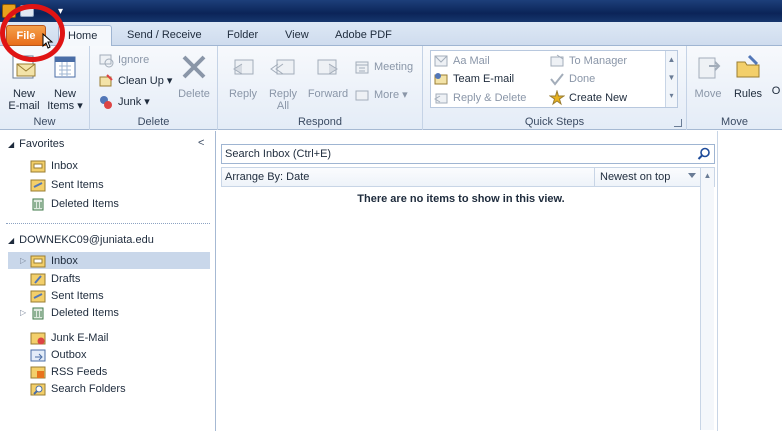 The height and width of the screenshot is (431, 782). Describe the element at coordinates (69, 354) in the screenshot. I see `account-outbox-label: Outbox` at that location.